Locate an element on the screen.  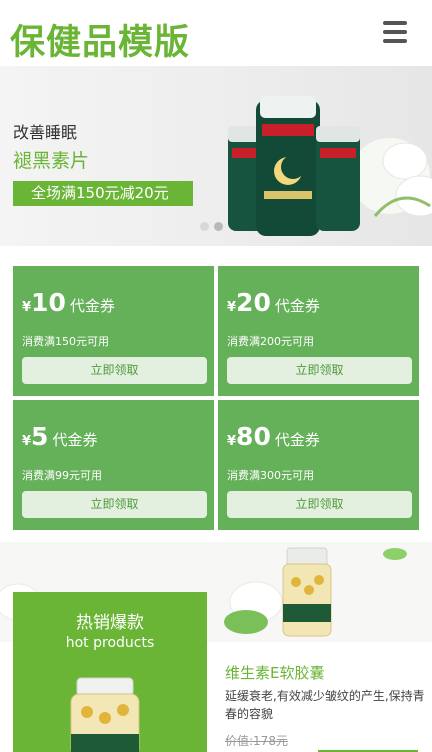
coupon-card: ¥20 代金券 消费满200元可用 立即领取 is located at coordinates (318, 331).